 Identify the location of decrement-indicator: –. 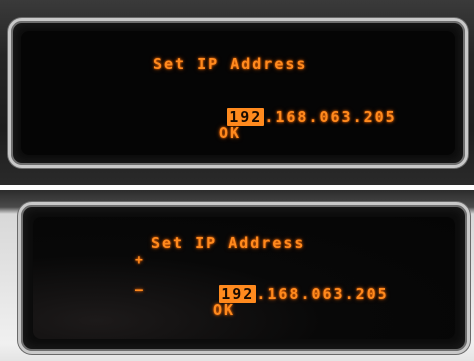
(140, 290).